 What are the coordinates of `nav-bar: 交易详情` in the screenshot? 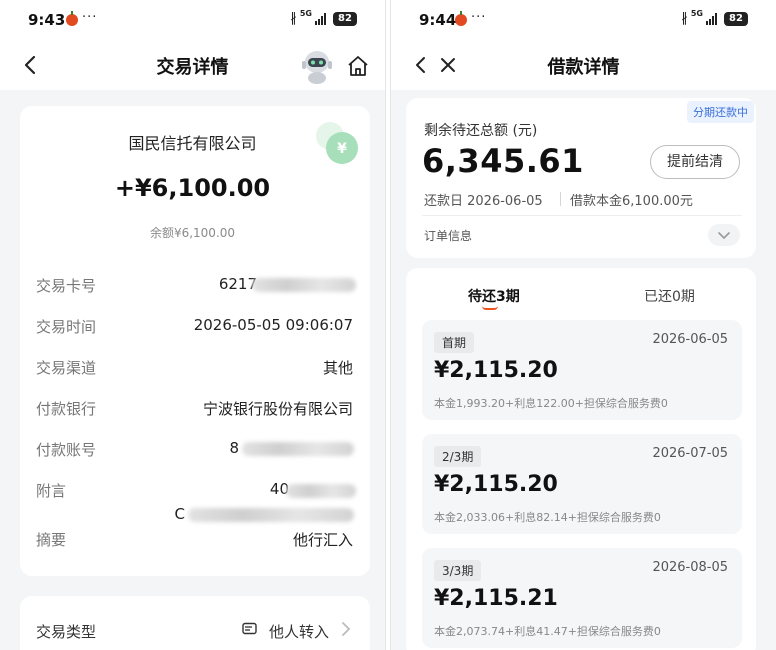 It's located at (192, 65).